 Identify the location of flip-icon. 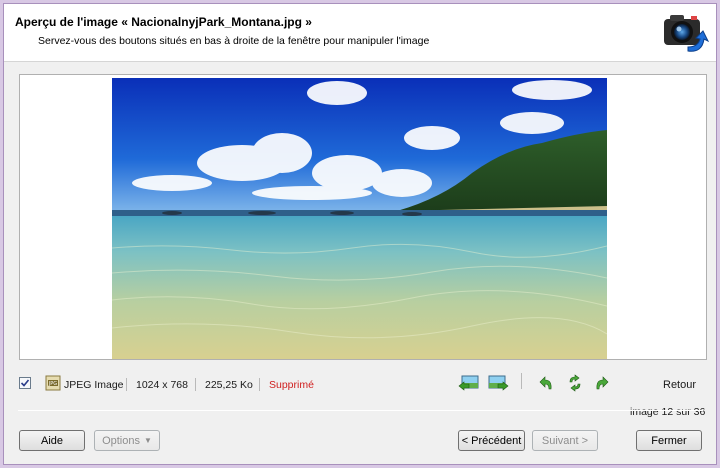
(575, 383).